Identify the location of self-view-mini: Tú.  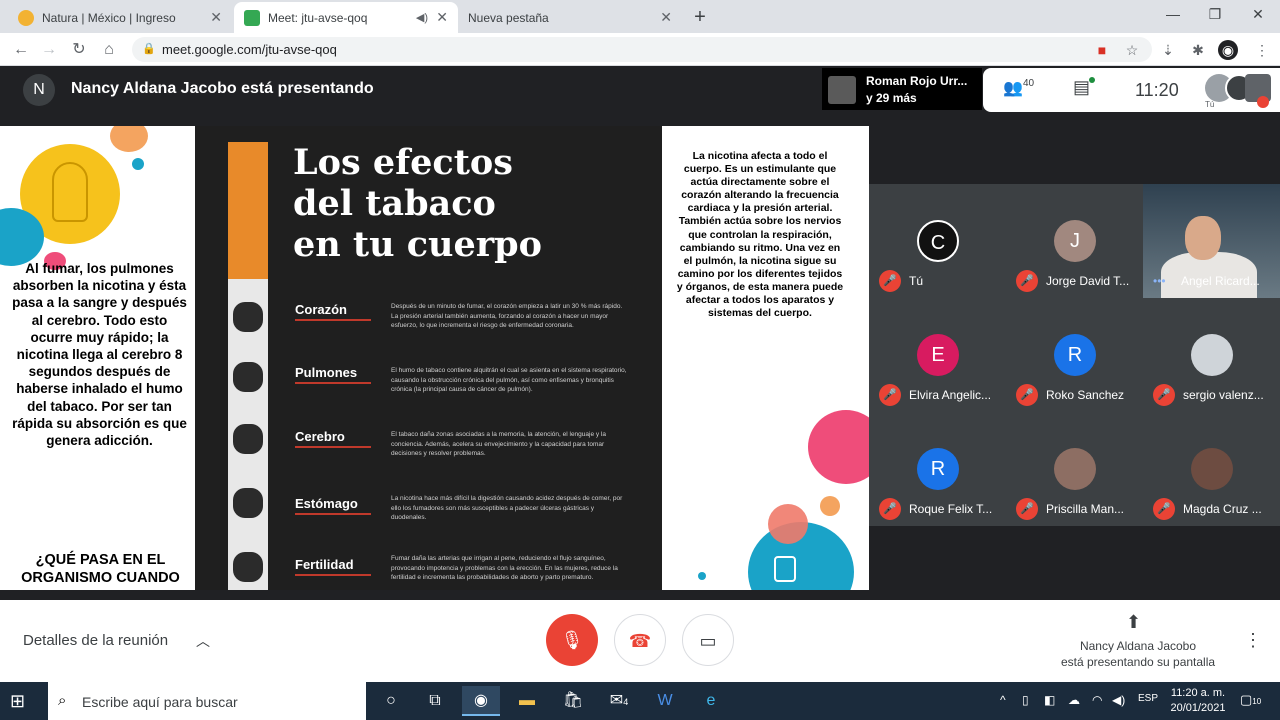
(1238, 91).